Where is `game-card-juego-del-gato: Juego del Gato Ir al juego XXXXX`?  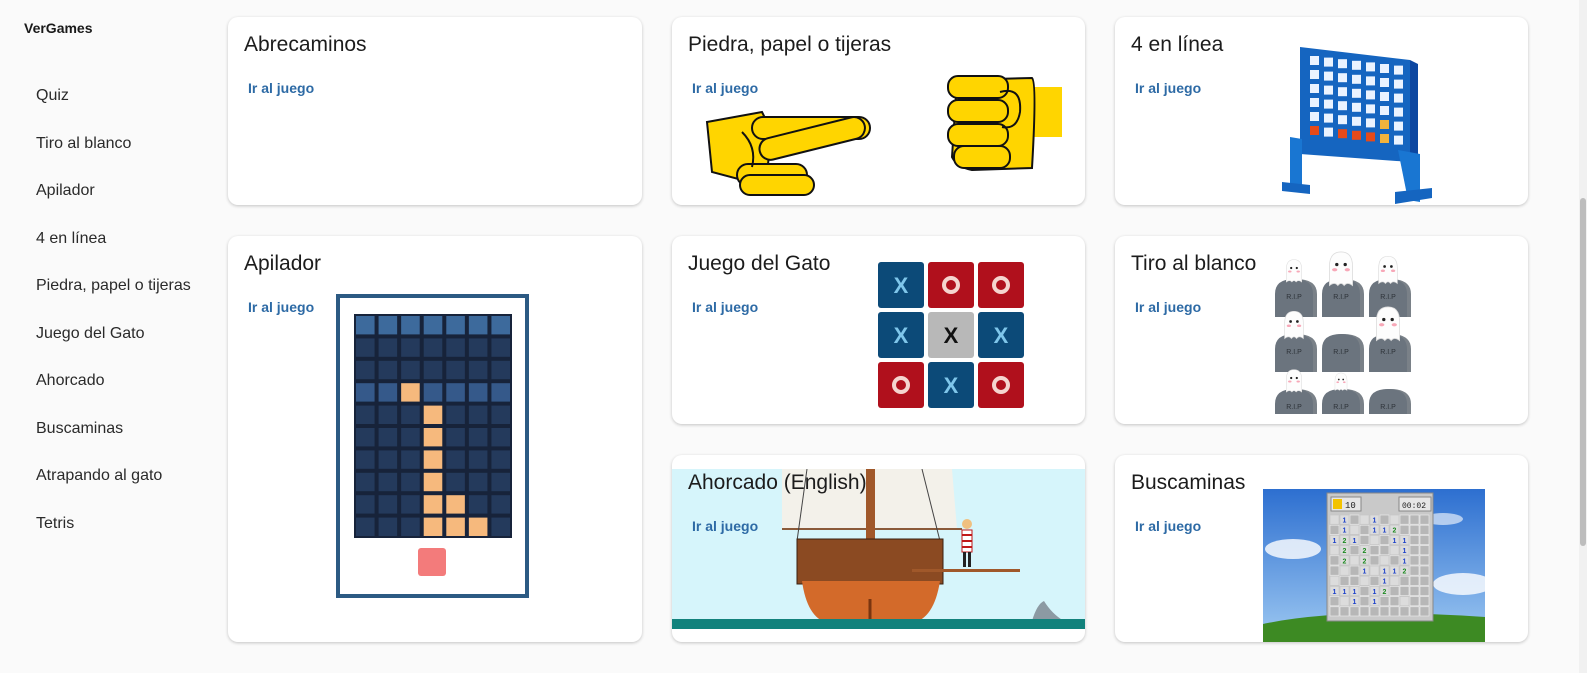
game-card-juego-del-gato: Juego del Gato Ir al juego XXXXX is located at coordinates (878, 330).